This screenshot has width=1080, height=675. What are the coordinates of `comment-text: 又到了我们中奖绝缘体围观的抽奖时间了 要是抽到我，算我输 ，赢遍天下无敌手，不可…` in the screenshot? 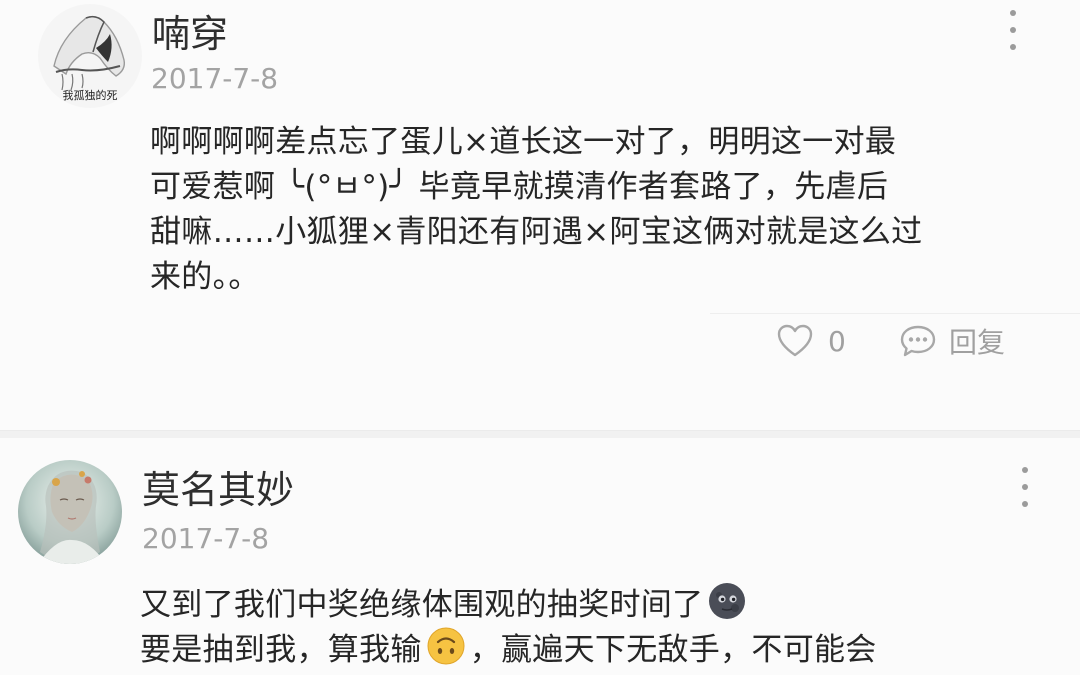 It's located at (508, 626).